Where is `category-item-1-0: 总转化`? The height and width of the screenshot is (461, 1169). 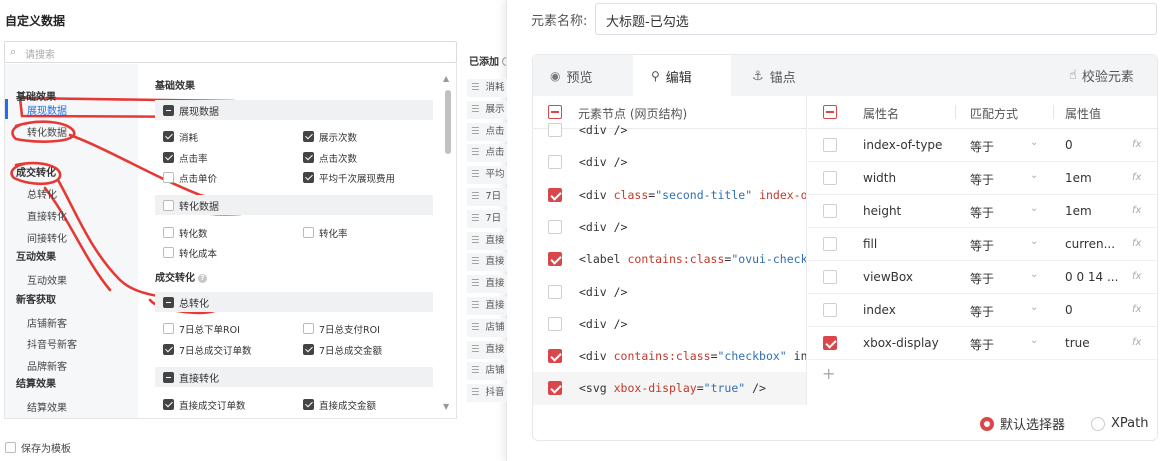 category-item-1-0: 总转化 is located at coordinates (42, 193).